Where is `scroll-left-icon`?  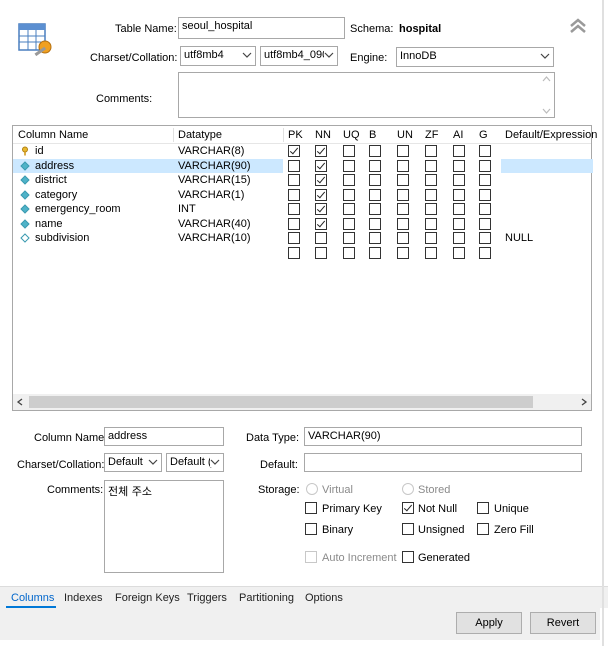 scroll-left-icon is located at coordinates (20, 402).